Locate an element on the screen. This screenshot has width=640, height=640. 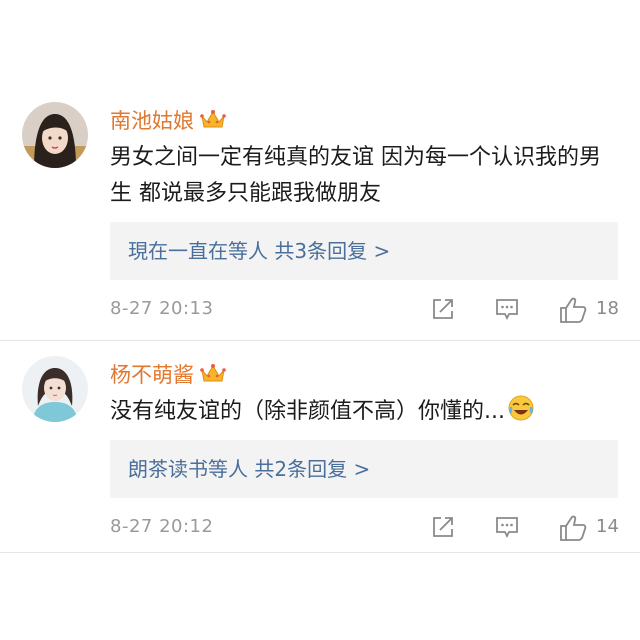
comment-meta-row: 8-27 20:13 18 is located at coordinates (370, 311).